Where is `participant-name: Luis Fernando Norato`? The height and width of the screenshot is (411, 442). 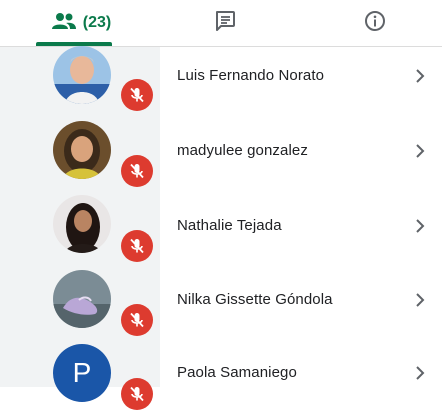
participant-name: Luis Fernando Norato is located at coordinates (251, 75).